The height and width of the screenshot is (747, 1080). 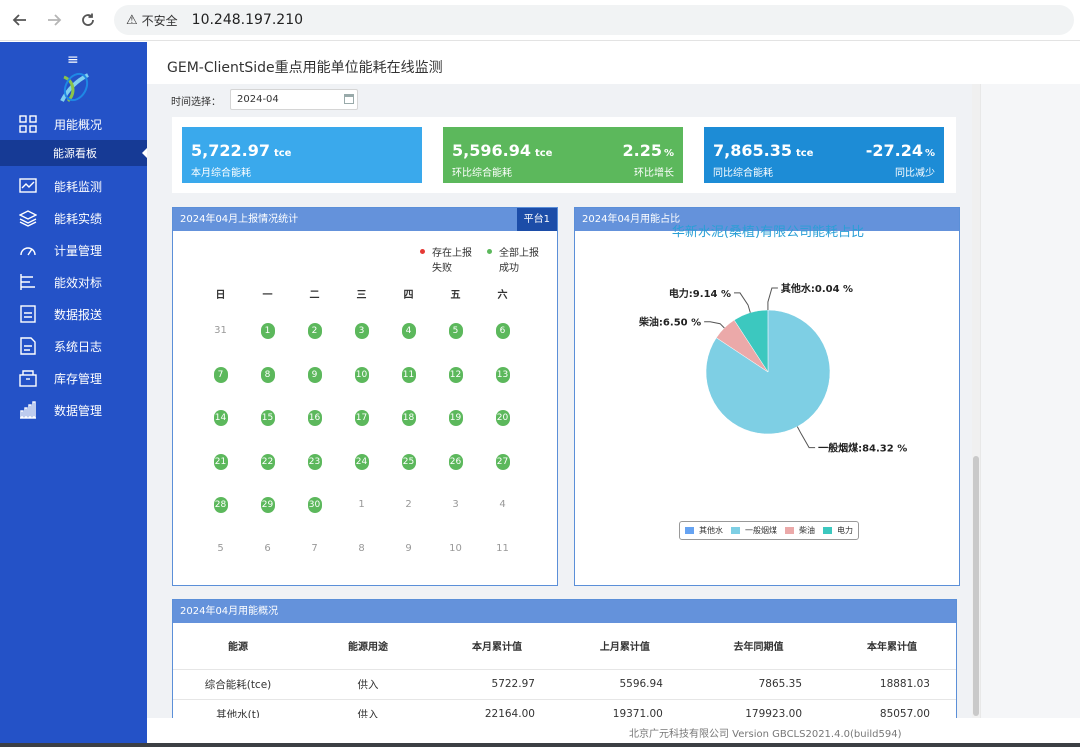 What do you see at coordinates (267, 295) in the screenshot?
I see `weekday-header: 一` at bounding box center [267, 295].